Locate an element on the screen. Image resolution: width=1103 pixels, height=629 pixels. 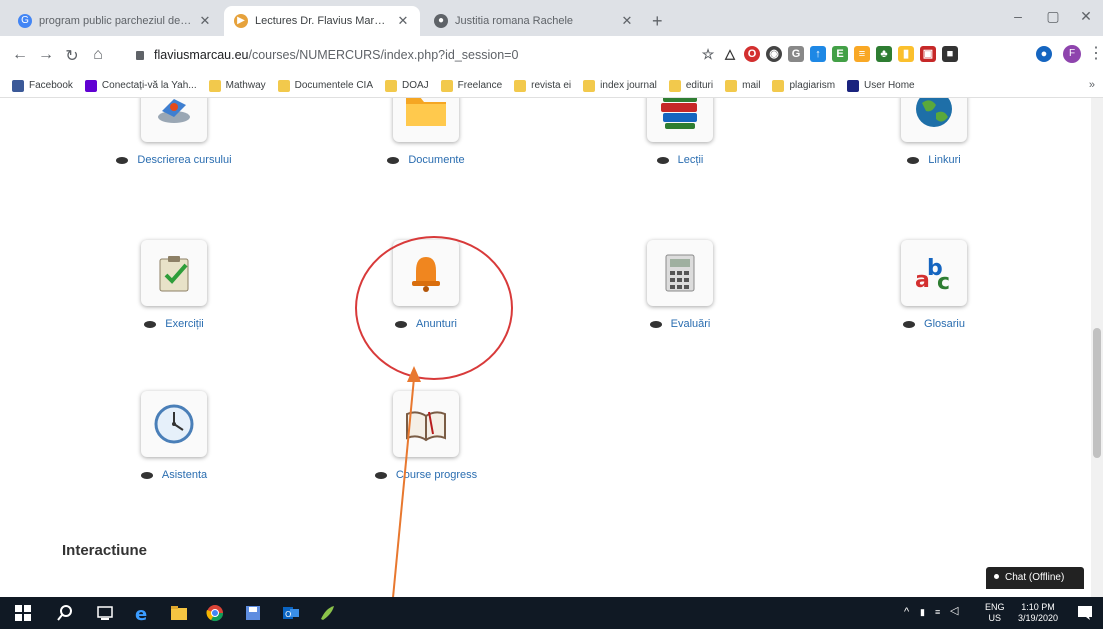
tool-label-text: Descrierea cursului is located at coordinates (184, 160).